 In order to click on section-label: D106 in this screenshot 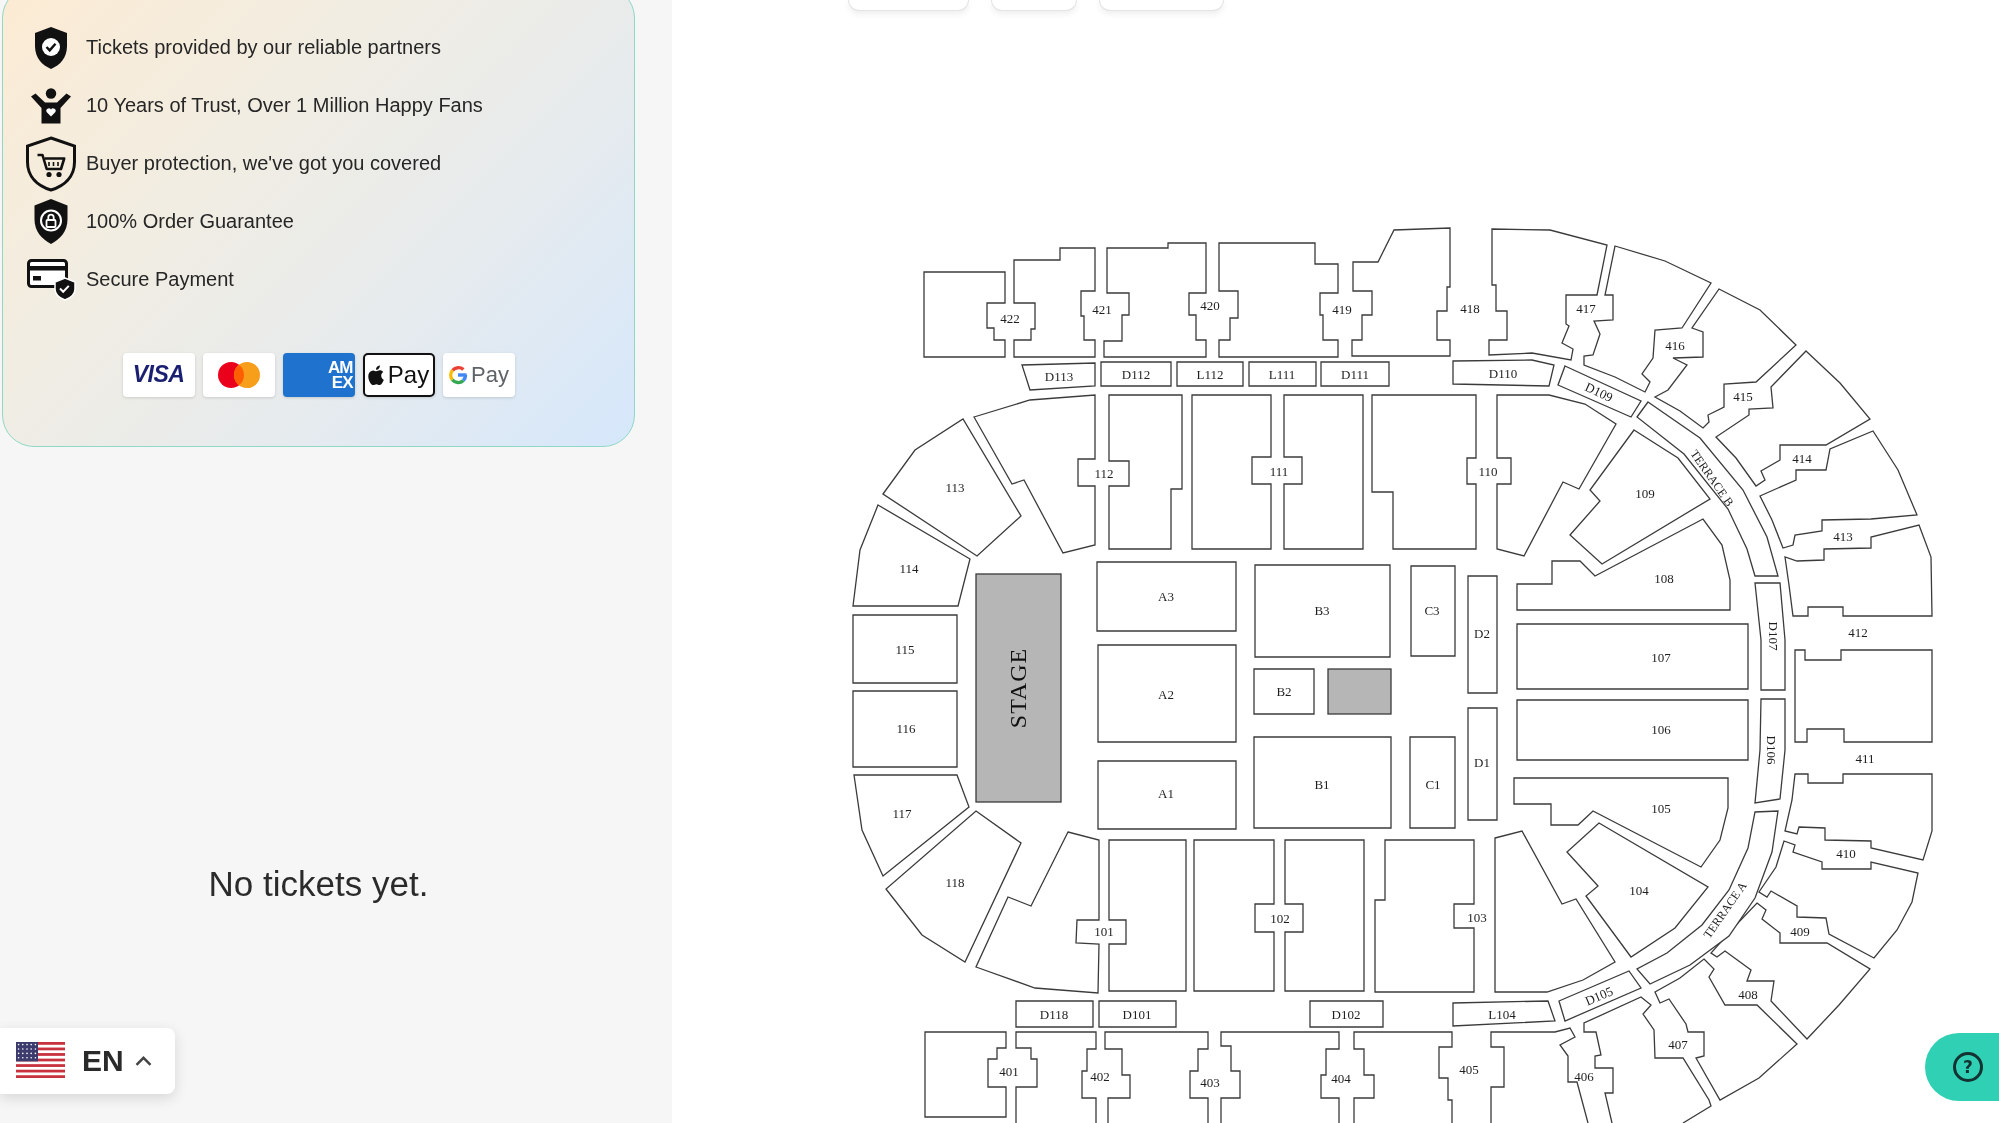, I will do `click(1771, 750)`.